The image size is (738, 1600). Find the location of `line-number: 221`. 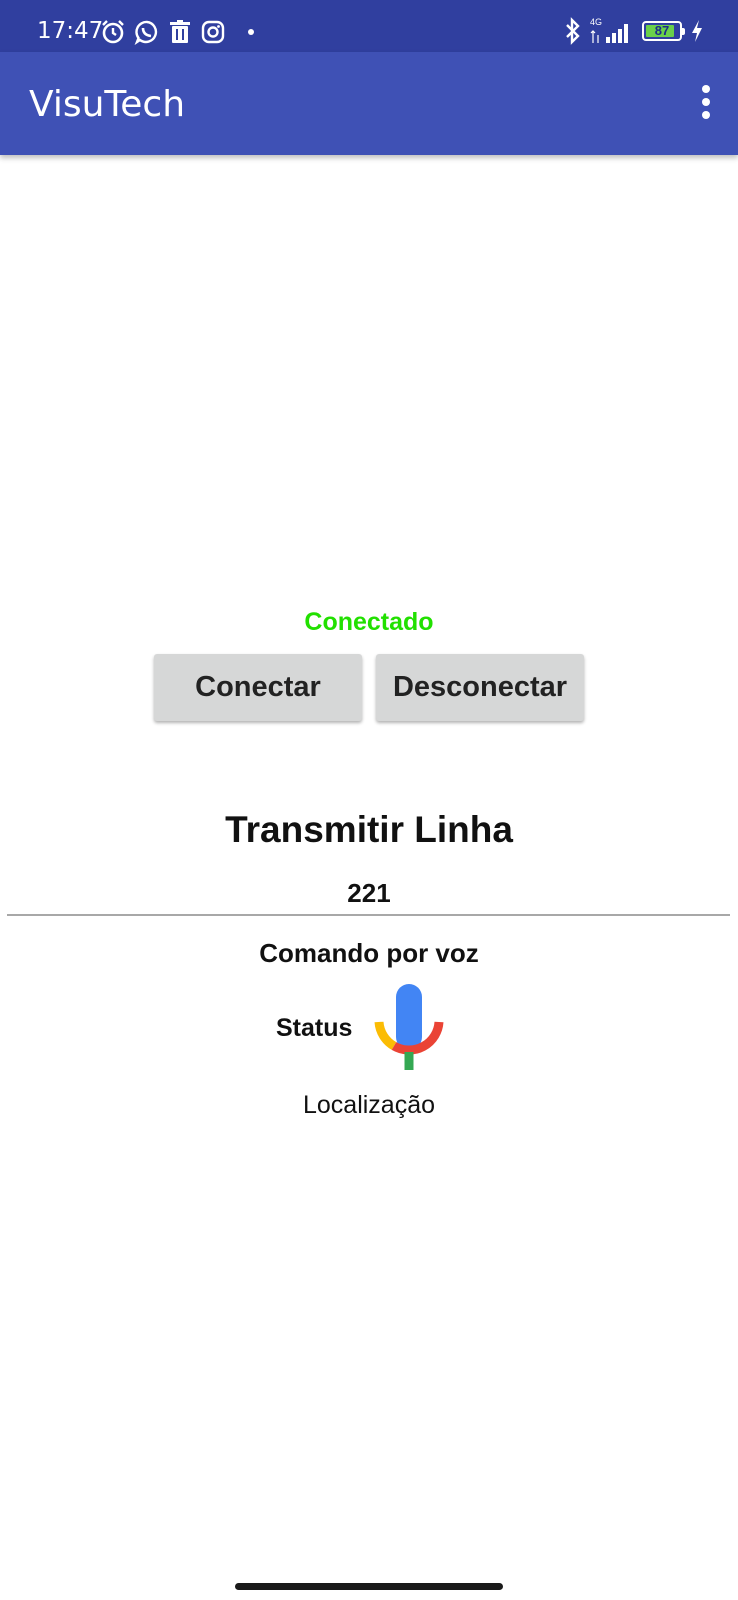

line-number: 221 is located at coordinates (369, 893).